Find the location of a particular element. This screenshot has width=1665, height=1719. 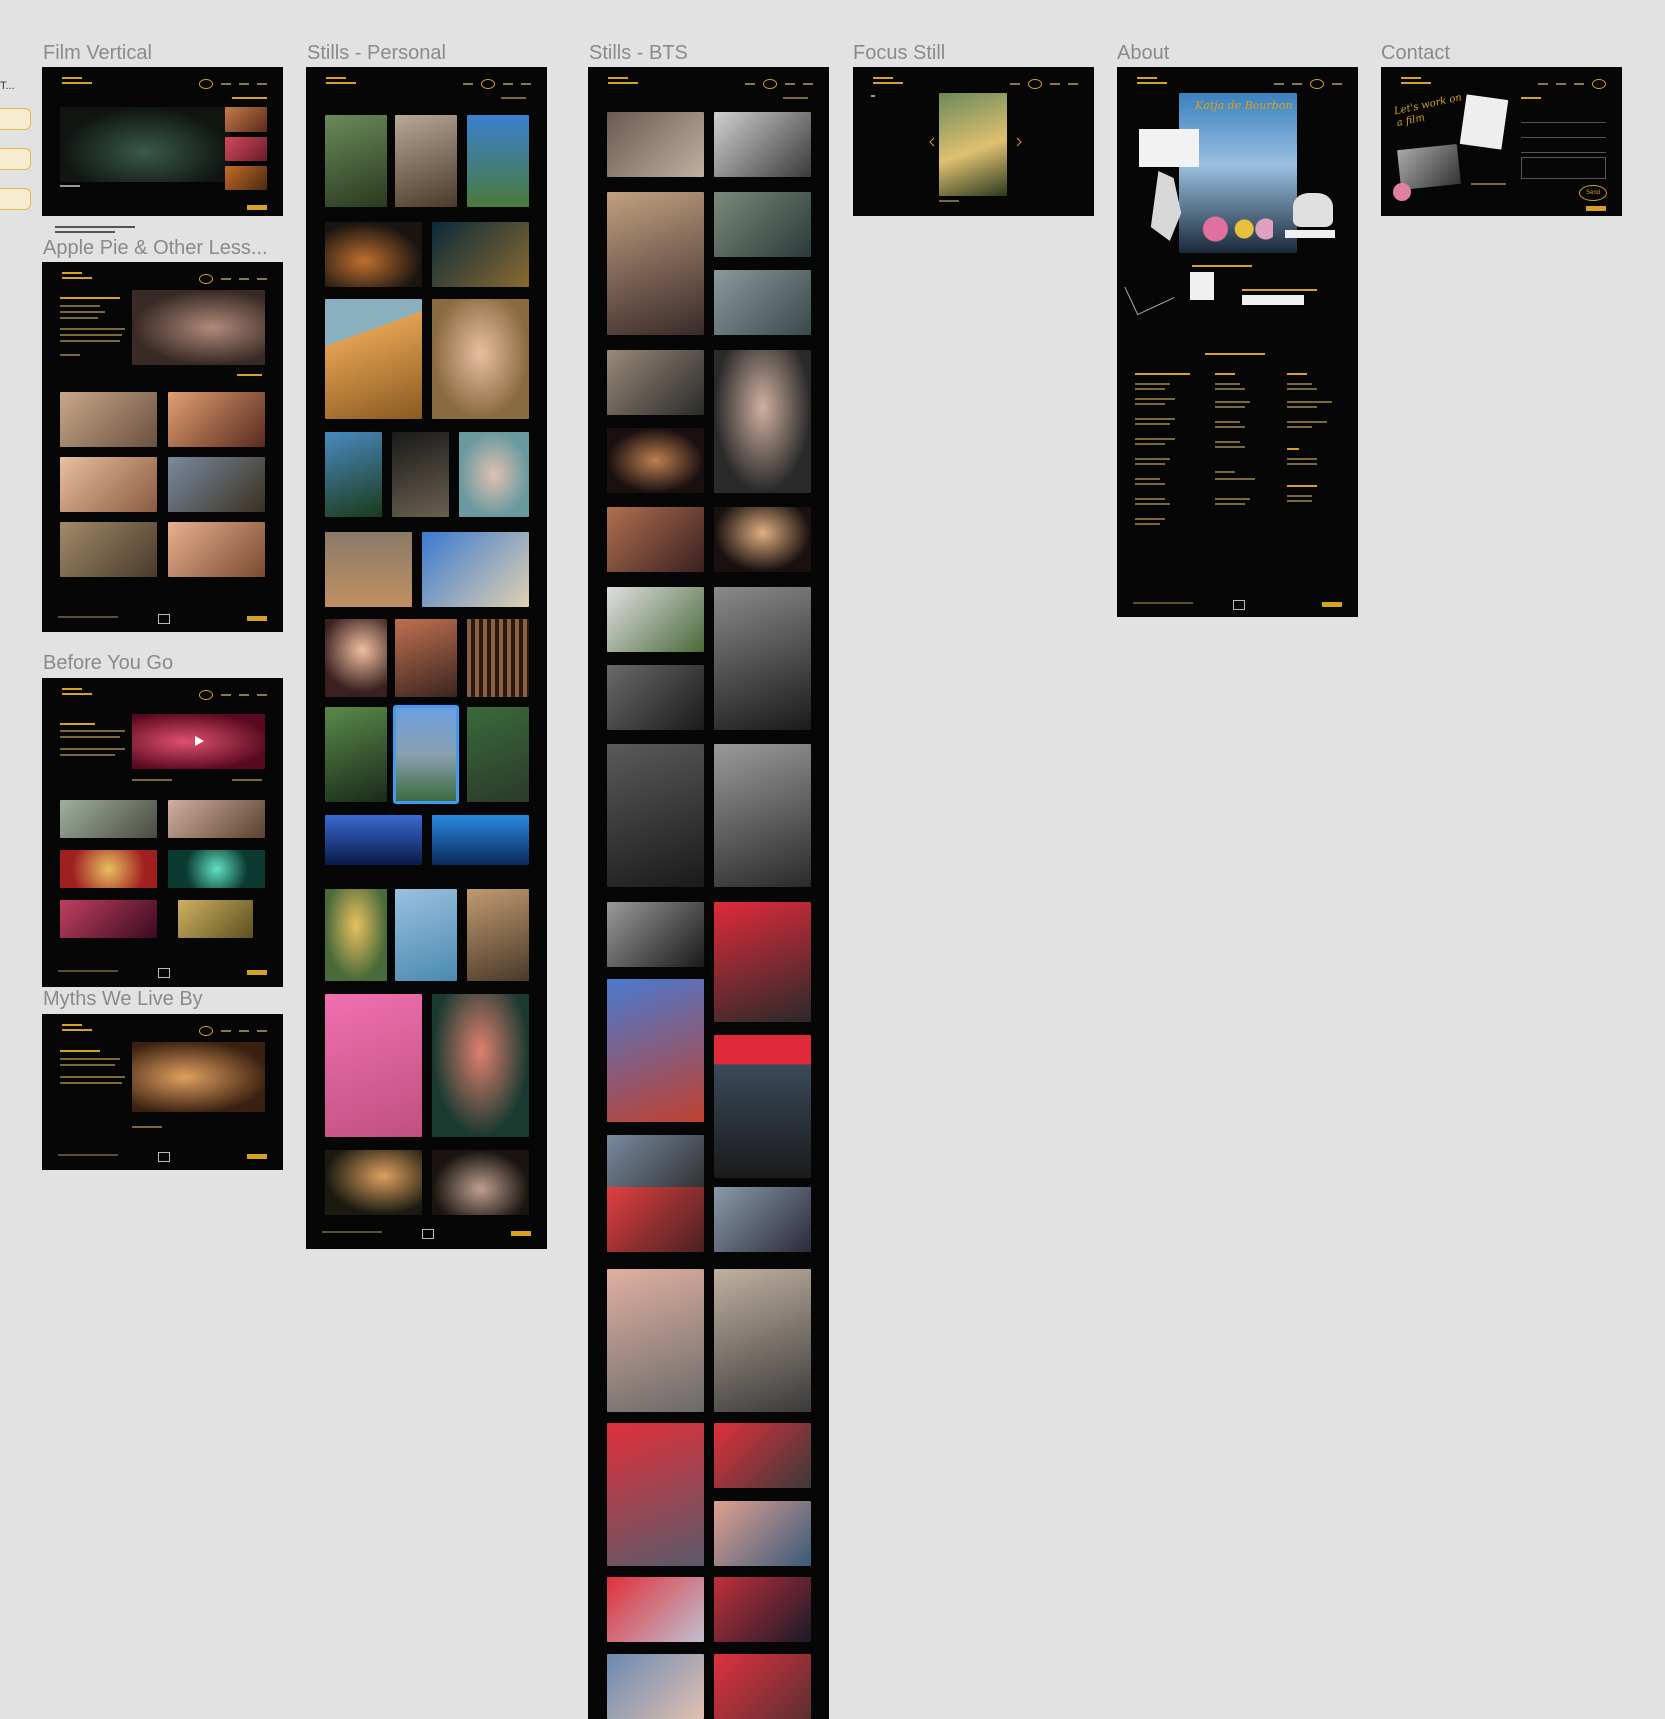

chevron-left-icon is located at coordinates (932, 142).